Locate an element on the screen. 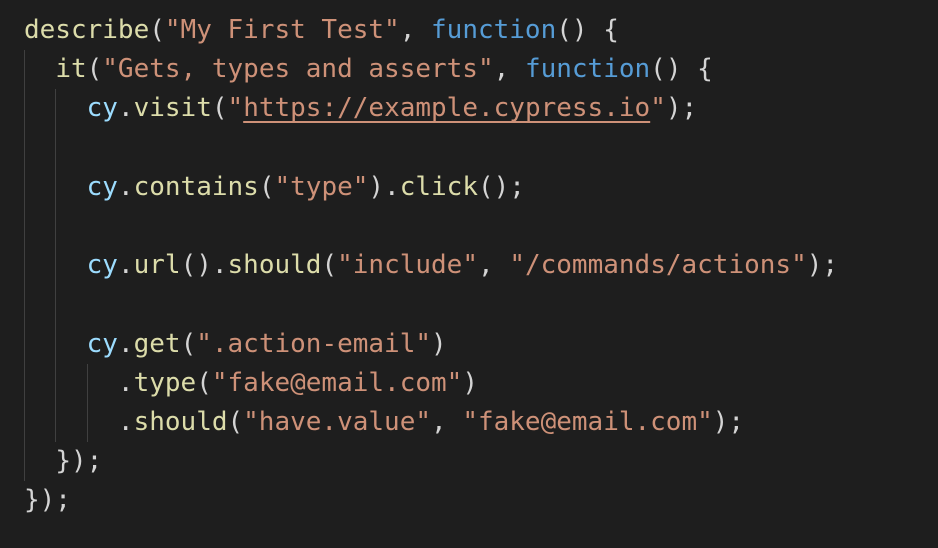 The height and width of the screenshot is (548, 938). code-token: "have.value" is located at coordinates (337, 421).